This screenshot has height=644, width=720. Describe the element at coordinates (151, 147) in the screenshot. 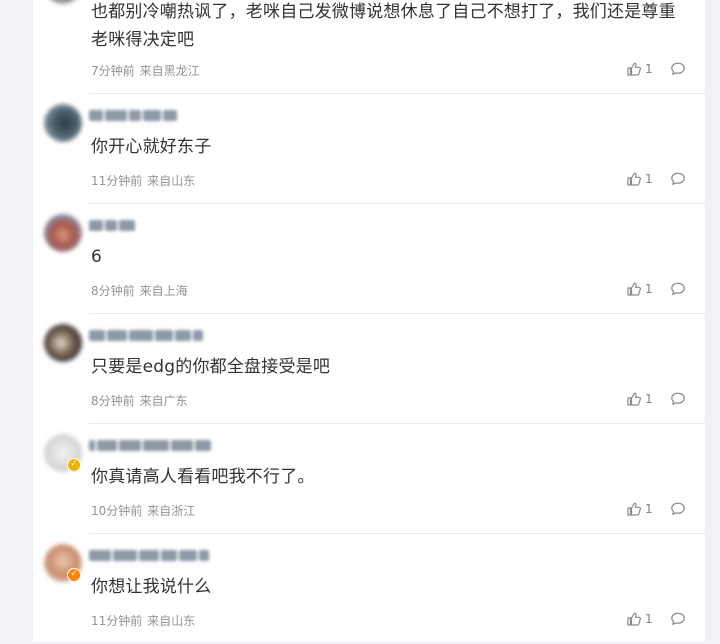

I see `comment-text: 你开心就好东子` at that location.